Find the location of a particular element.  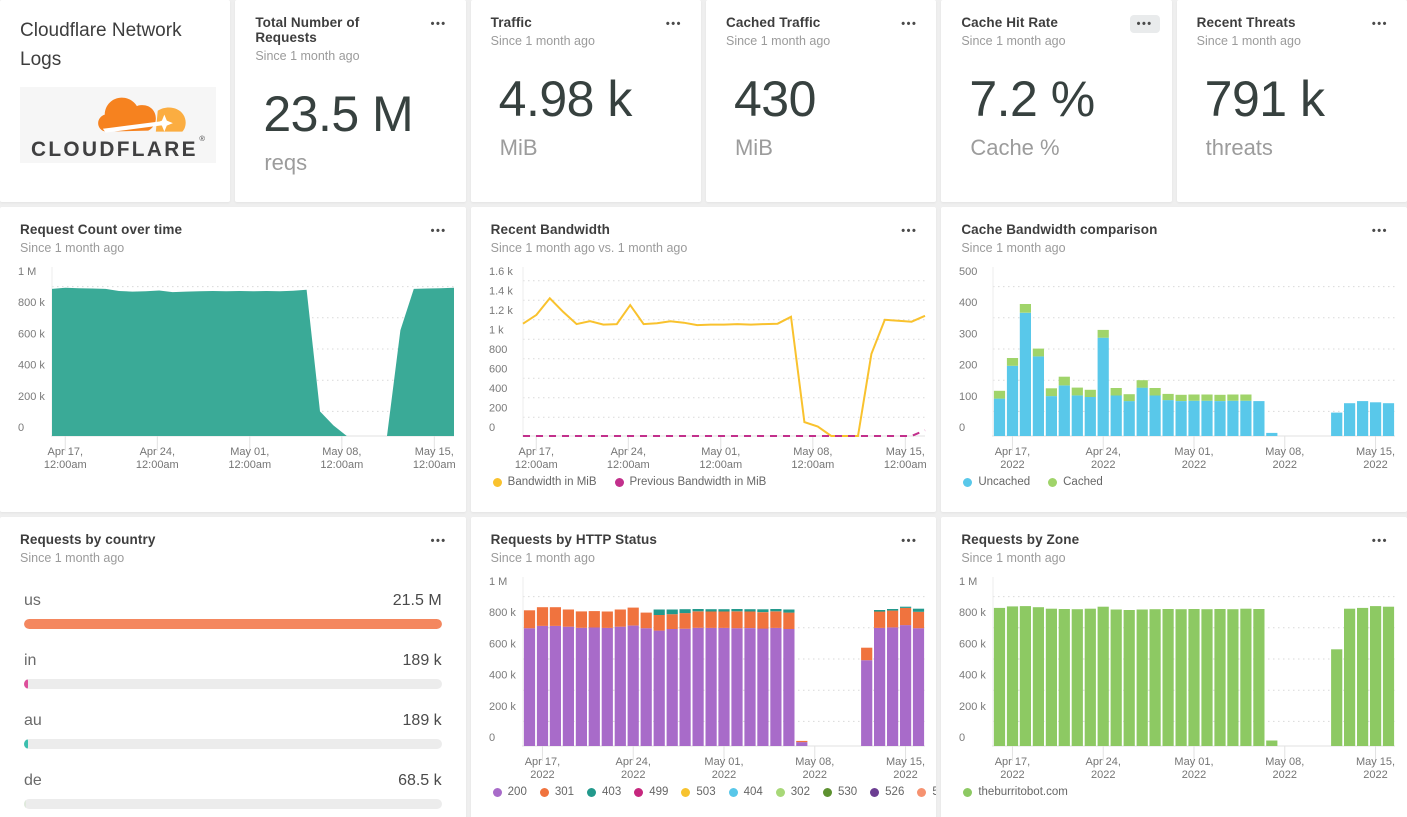

country-row-au: au 189 k is located at coordinates (233, 730).